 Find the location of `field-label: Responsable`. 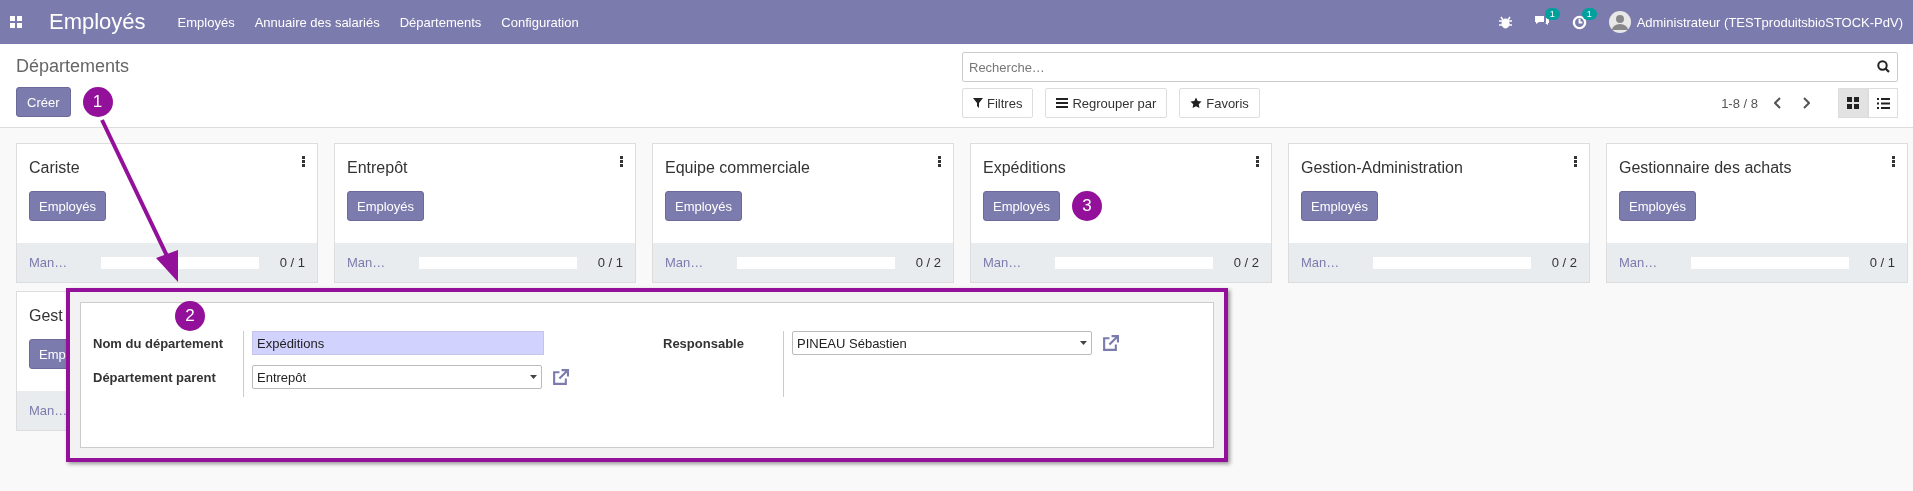

field-label: Responsable is located at coordinates (704, 343).